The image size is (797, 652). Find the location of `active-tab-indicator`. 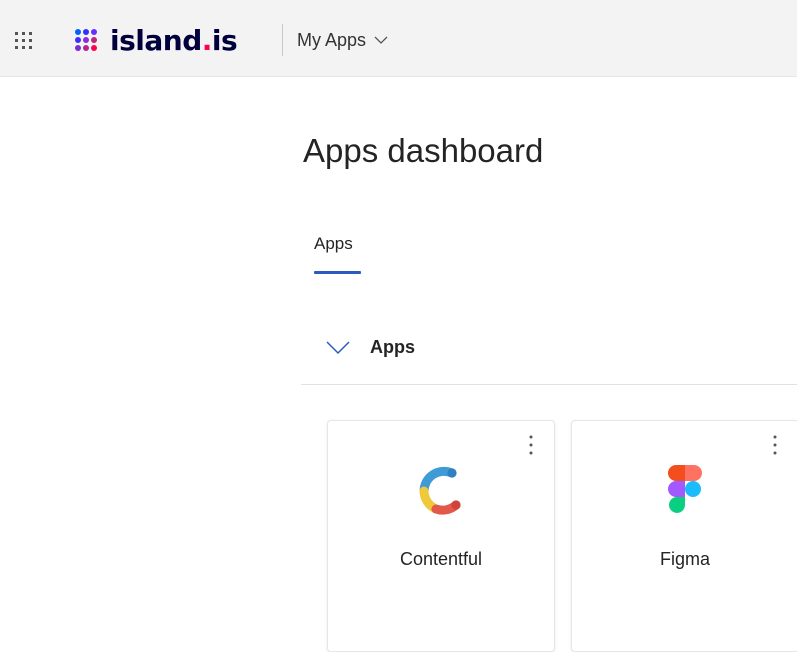

active-tab-indicator is located at coordinates (337, 272).